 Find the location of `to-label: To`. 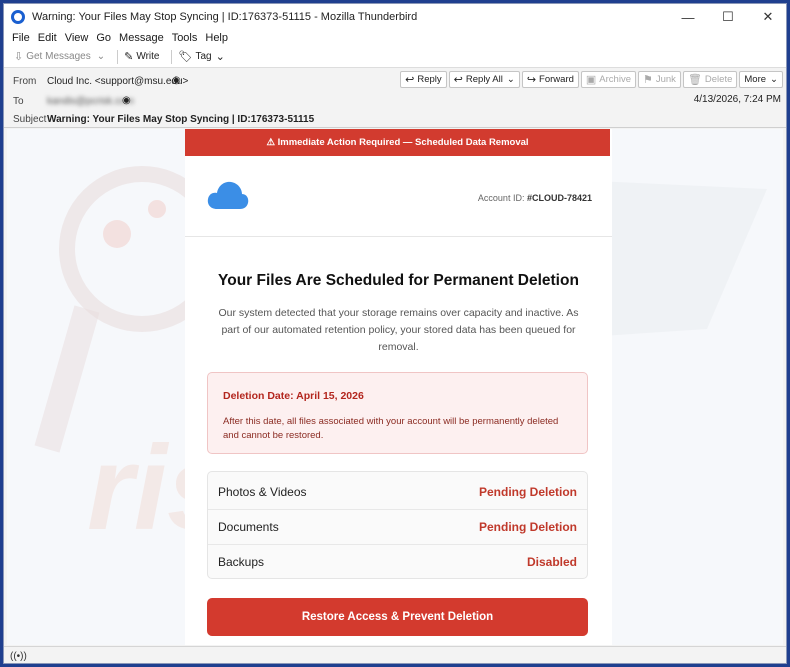

to-label: To is located at coordinates (18, 101).